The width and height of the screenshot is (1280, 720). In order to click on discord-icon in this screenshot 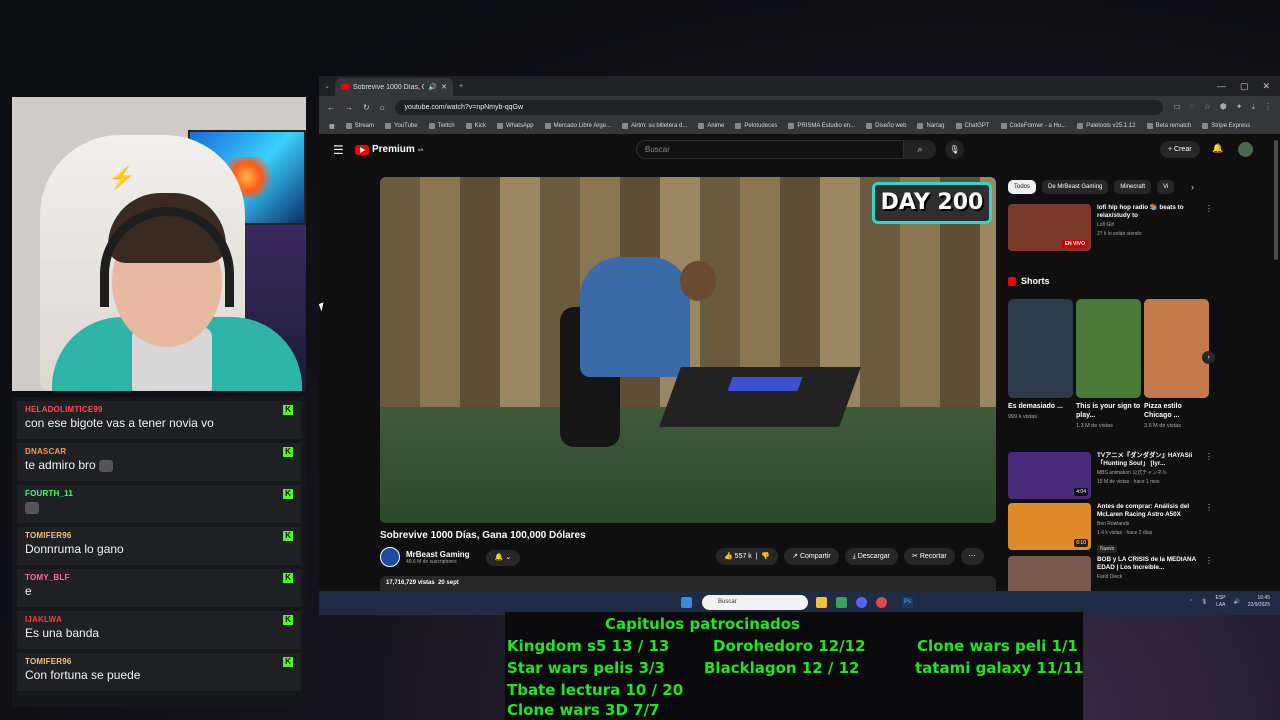, I will do `click(861, 602)`.